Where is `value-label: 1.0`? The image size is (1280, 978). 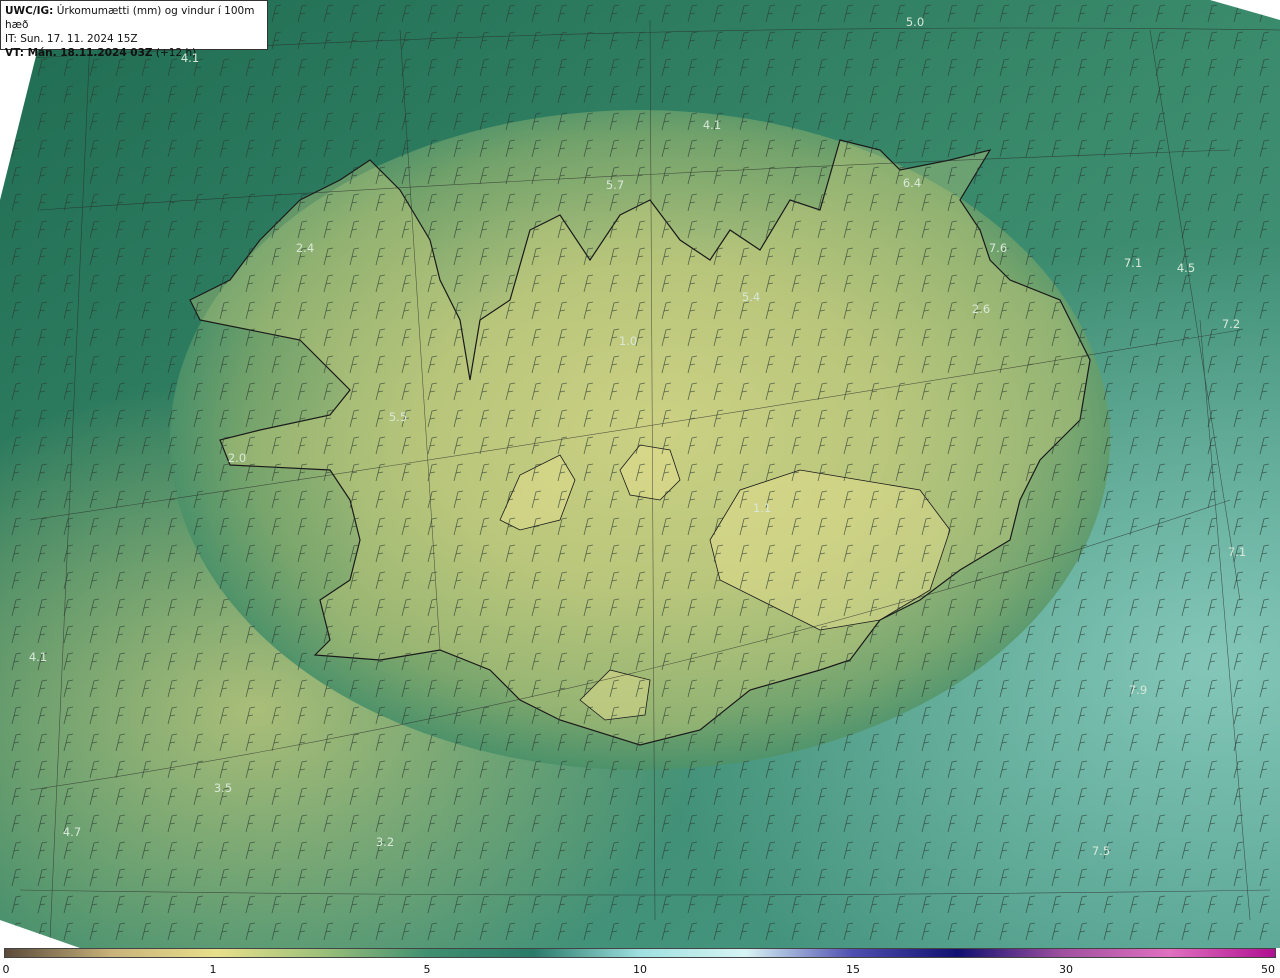
value-label: 1.0 is located at coordinates (628, 341).